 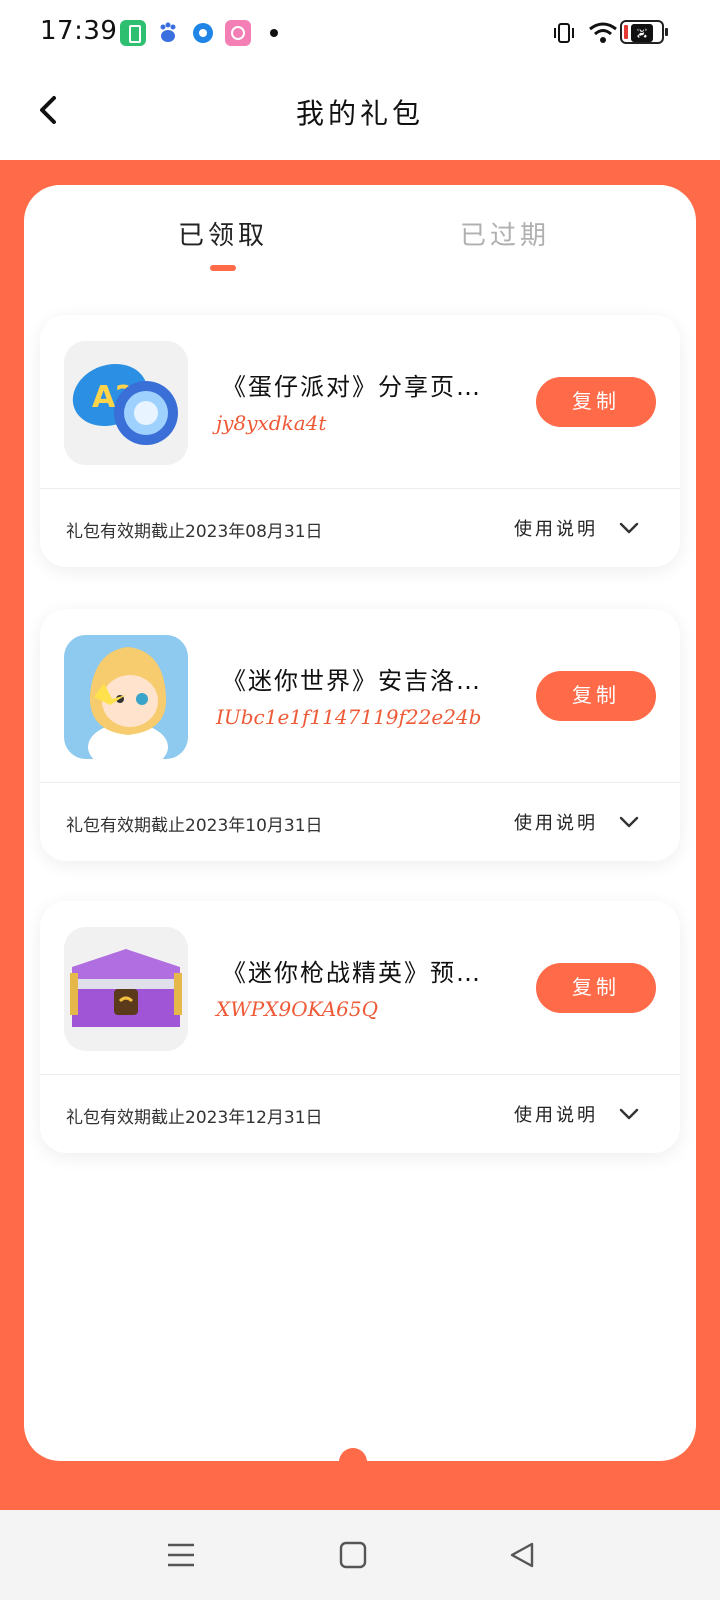 I want to click on status-time: 17:39, so click(x=79, y=31).